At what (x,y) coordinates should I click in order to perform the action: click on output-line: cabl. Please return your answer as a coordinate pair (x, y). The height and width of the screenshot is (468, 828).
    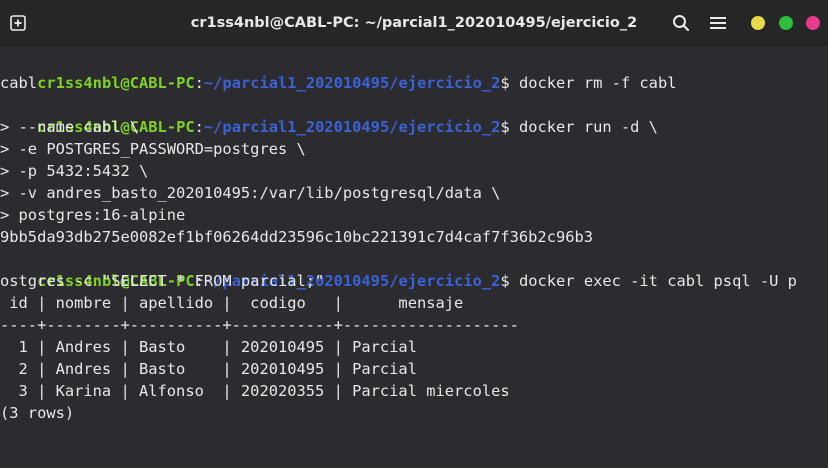
    Looking at the image, I should click on (19, 83).